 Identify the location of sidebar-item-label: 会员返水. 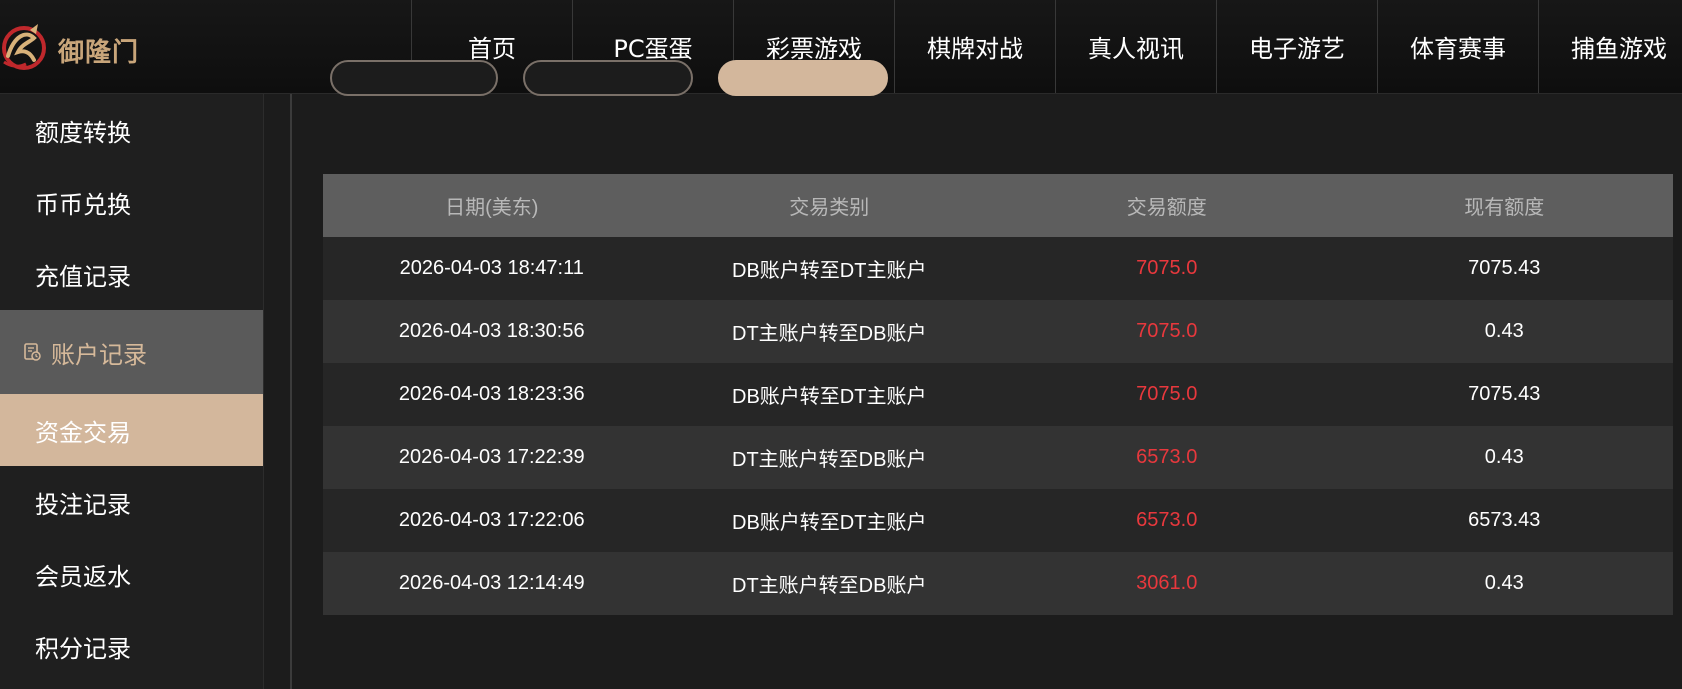
(83, 576).